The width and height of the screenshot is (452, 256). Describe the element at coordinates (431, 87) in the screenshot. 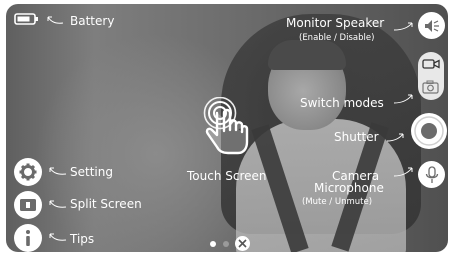

I see `photo-camera-icon` at that location.